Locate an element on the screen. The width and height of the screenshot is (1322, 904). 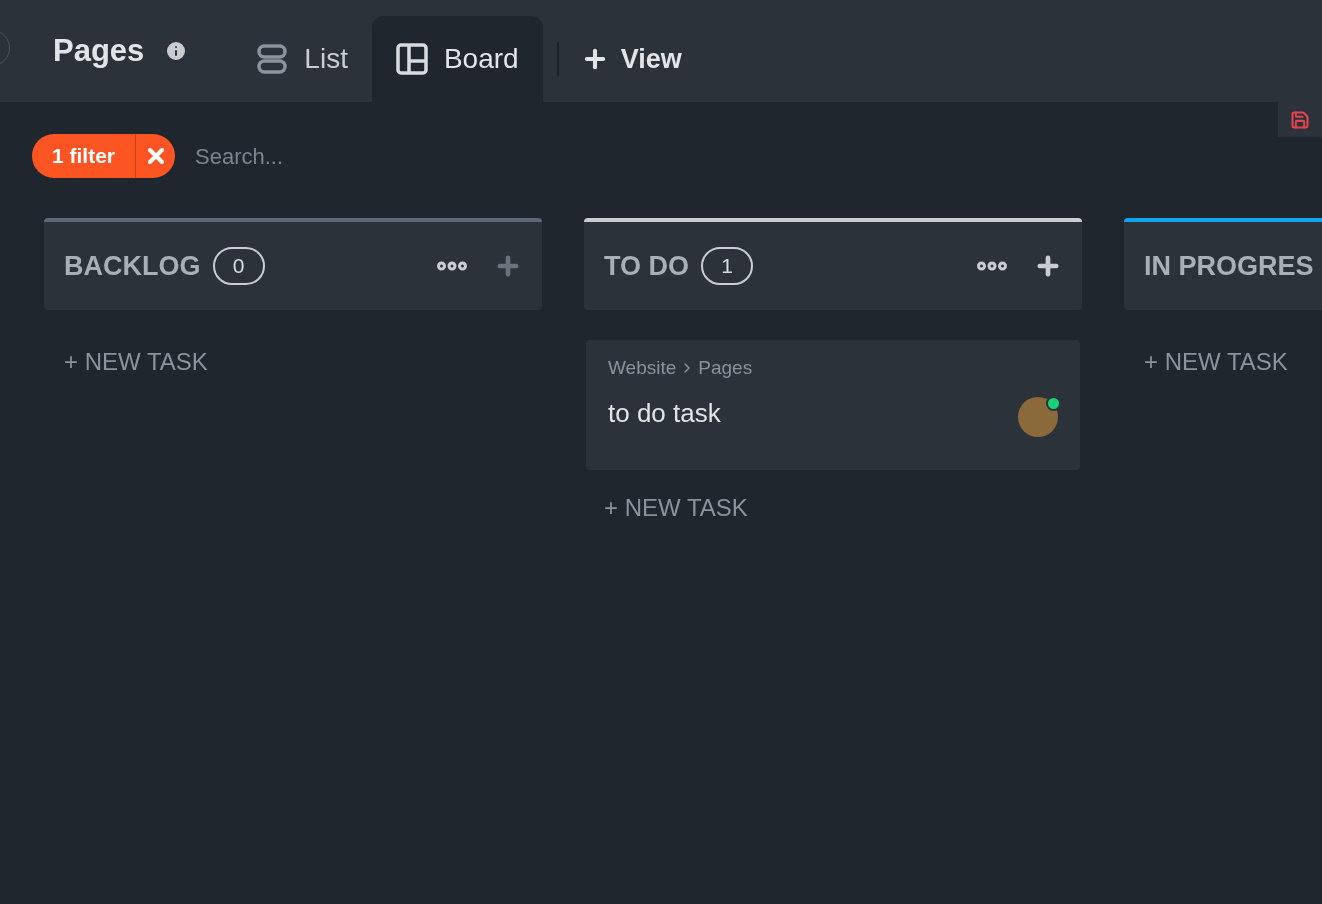
breadcrumb-link: Pages is located at coordinates (725, 368).